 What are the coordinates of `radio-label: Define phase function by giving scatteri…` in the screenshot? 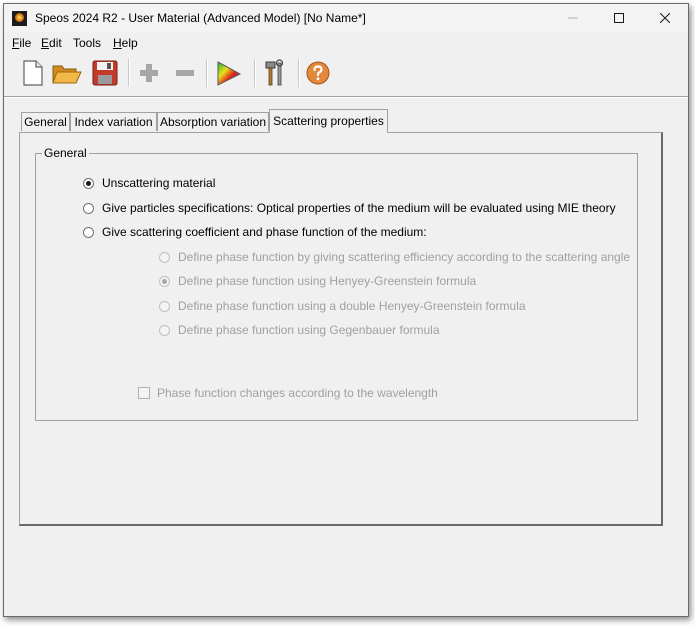 It's located at (404, 257).